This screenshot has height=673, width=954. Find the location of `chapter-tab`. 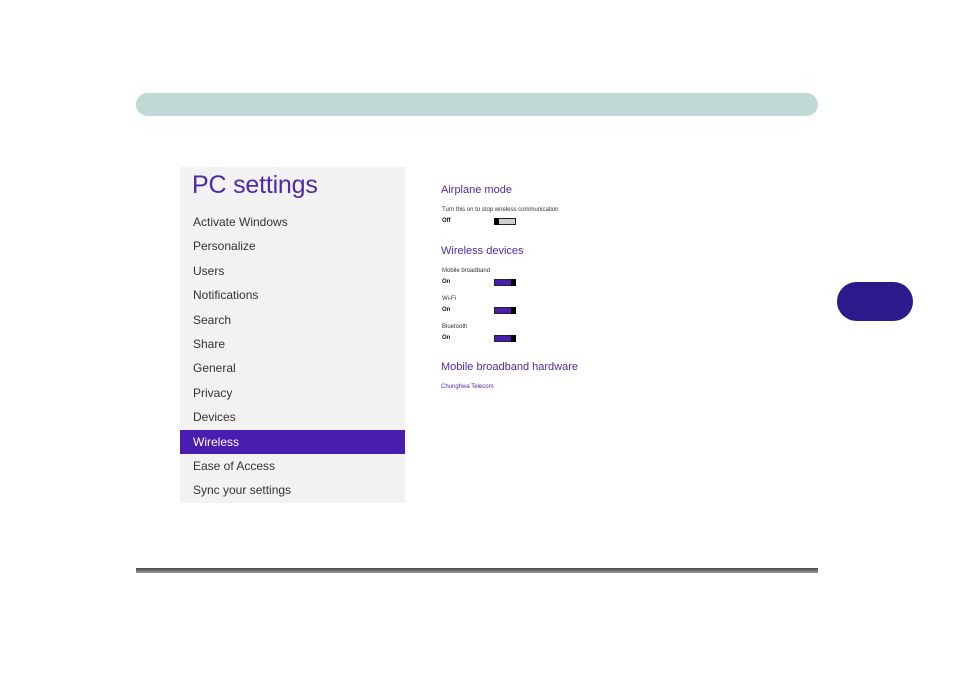

chapter-tab is located at coordinates (875, 301).